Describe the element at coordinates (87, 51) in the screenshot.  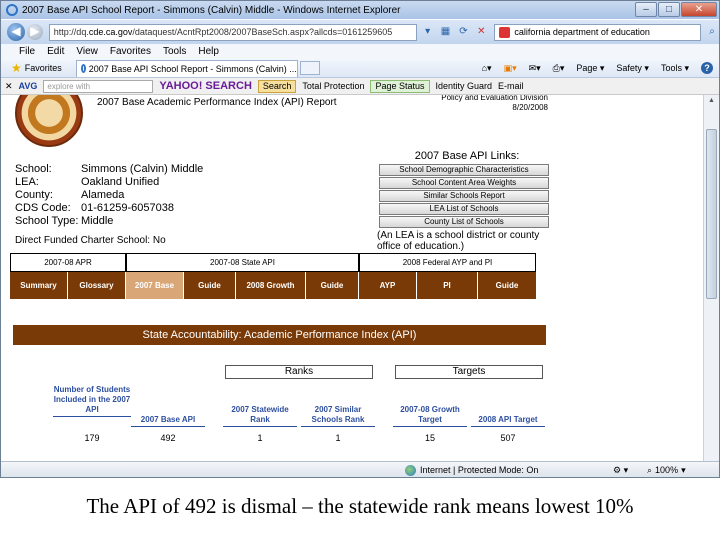
I see `menu-view: View` at that location.